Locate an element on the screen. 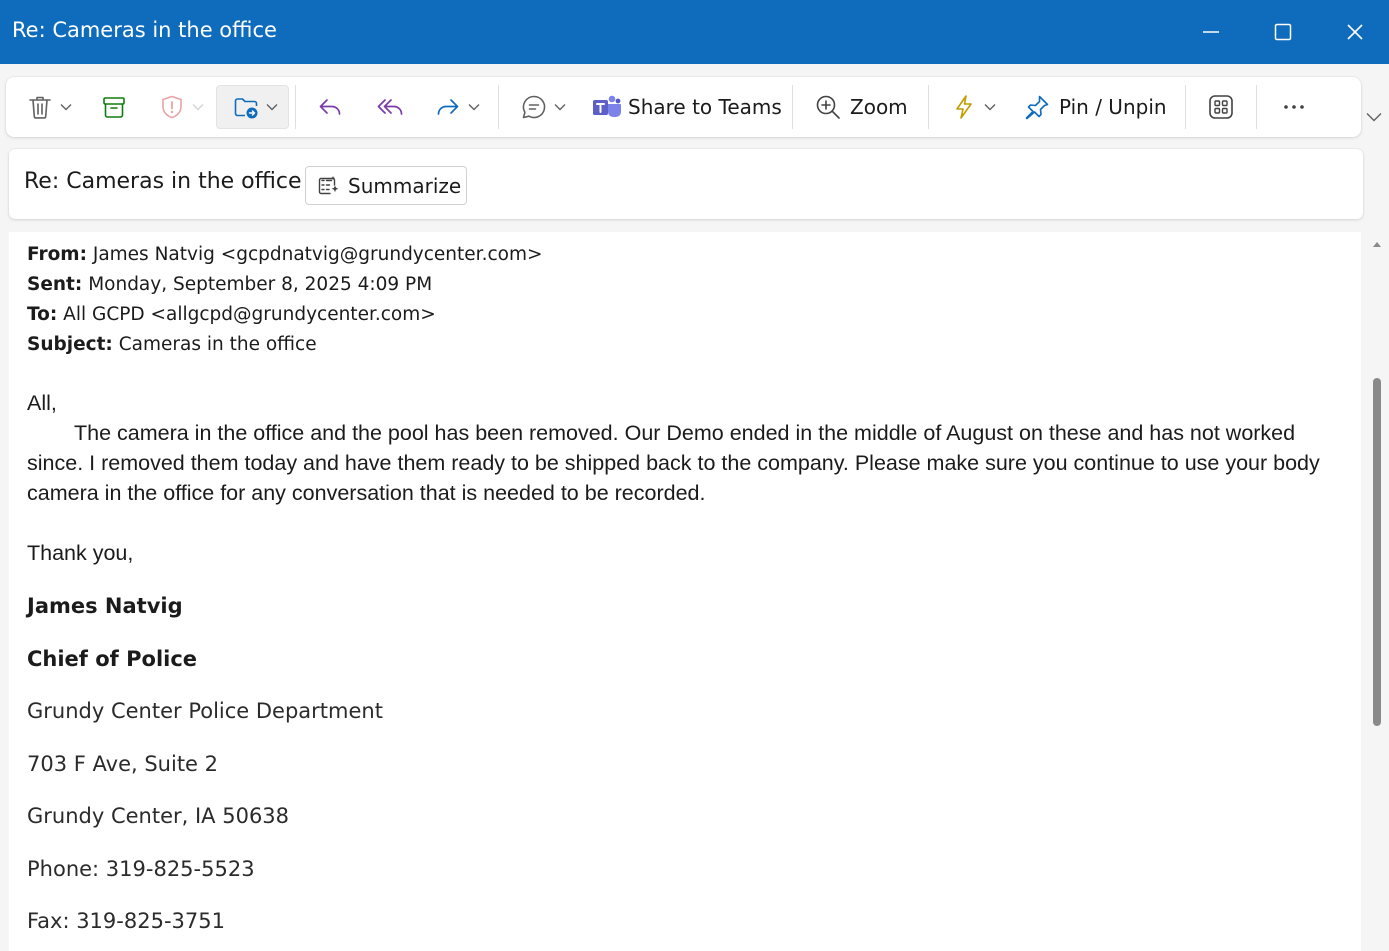 This screenshot has width=1389, height=951. quoted-sent-line: Sent: Monday, September 8, 2025 4:09 PM is located at coordinates (229, 284).